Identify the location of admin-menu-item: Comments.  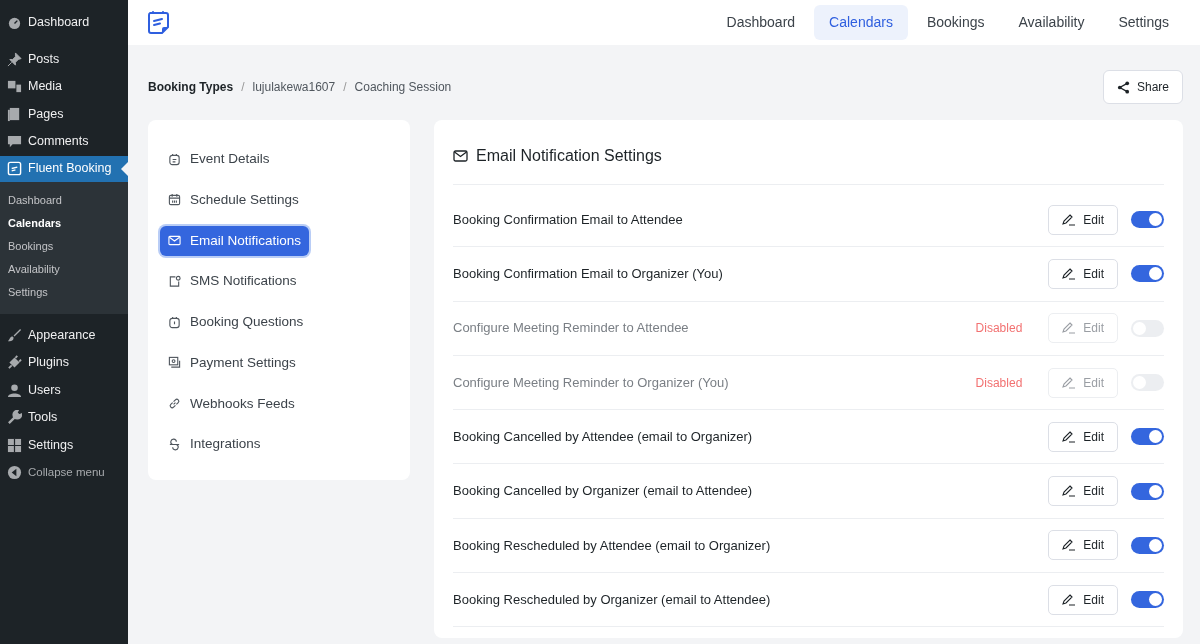
(64, 142).